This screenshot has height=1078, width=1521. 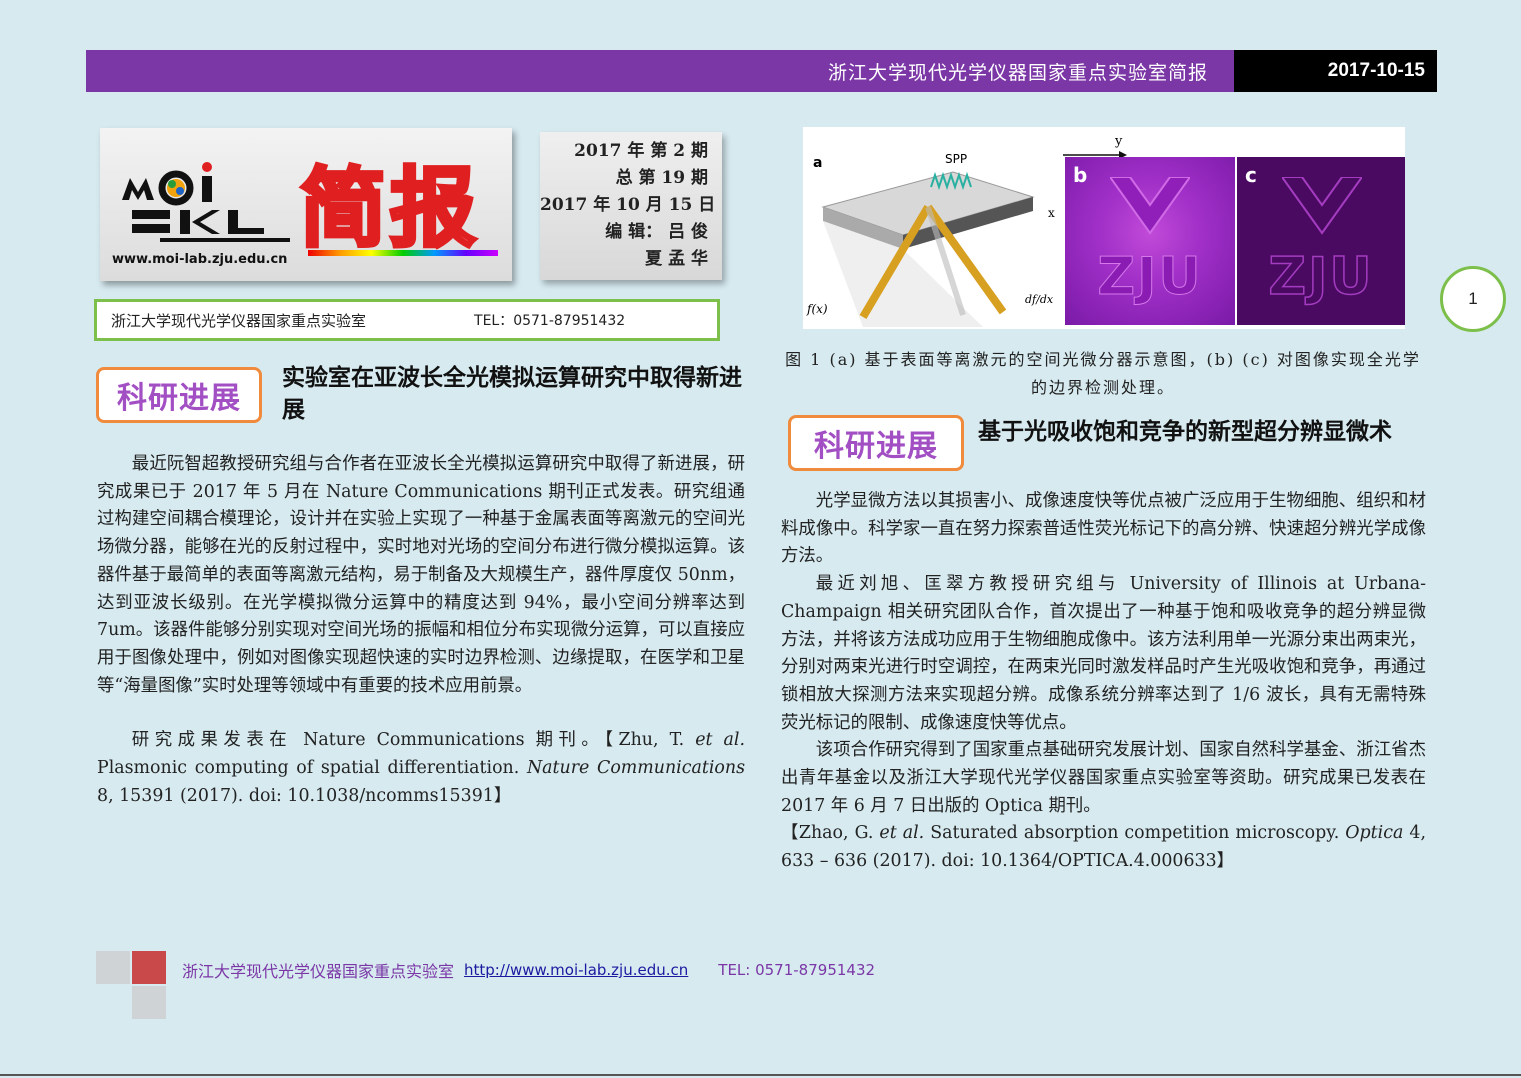 What do you see at coordinates (1051, 213) in the screenshot?
I see `fig-axis-x-label: x` at bounding box center [1051, 213].